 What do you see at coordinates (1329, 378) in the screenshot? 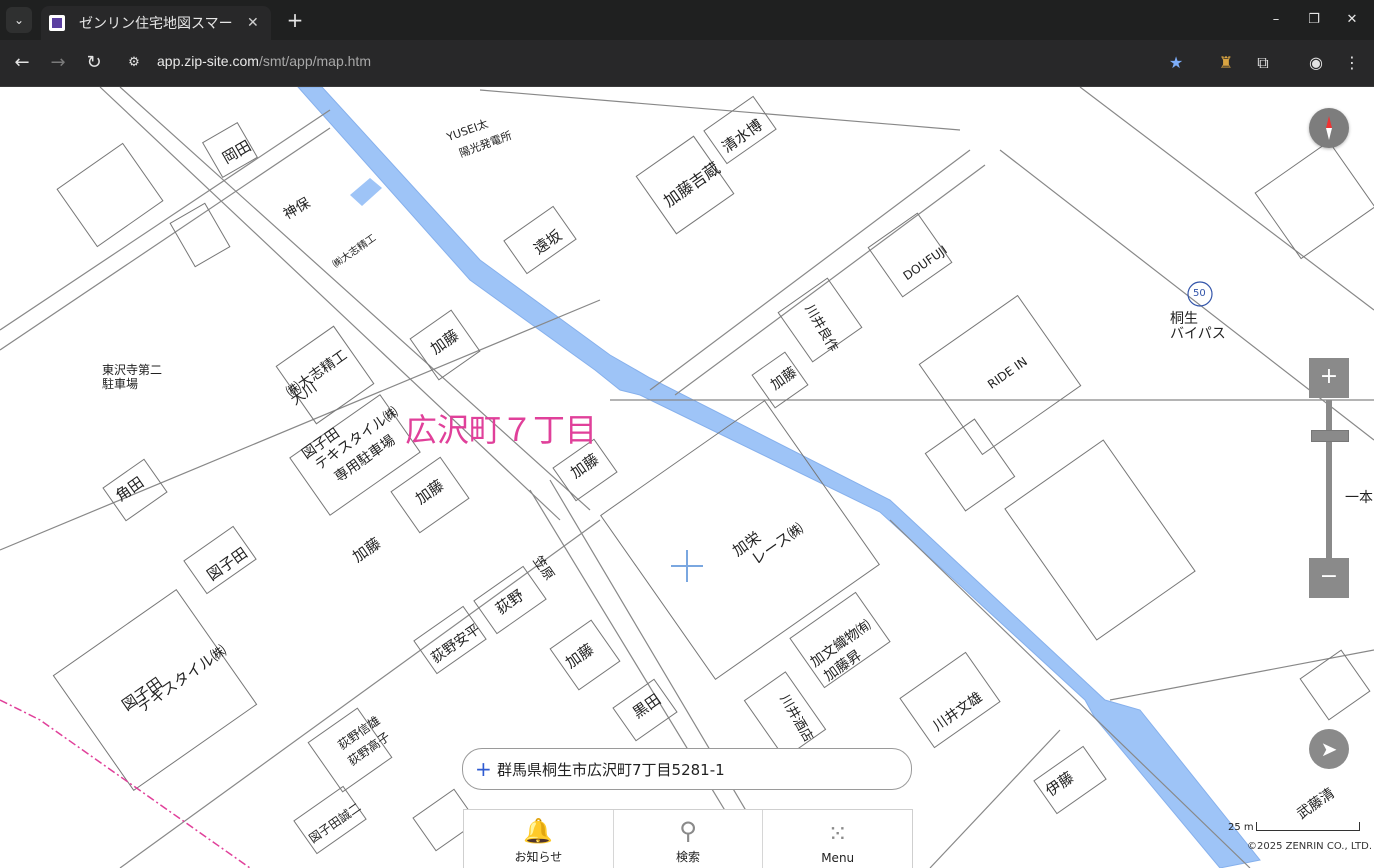
I see `zoom-in-button: +` at bounding box center [1329, 378].